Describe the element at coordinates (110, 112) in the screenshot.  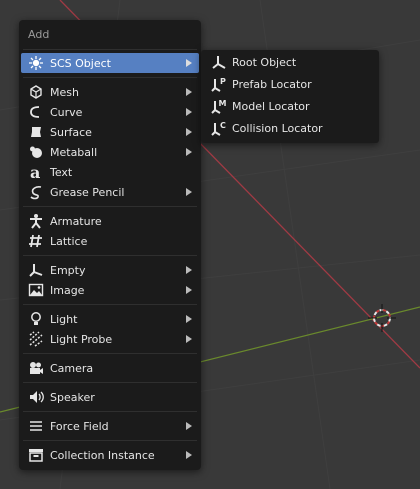
I see `menu-item-curve: Curve` at that location.